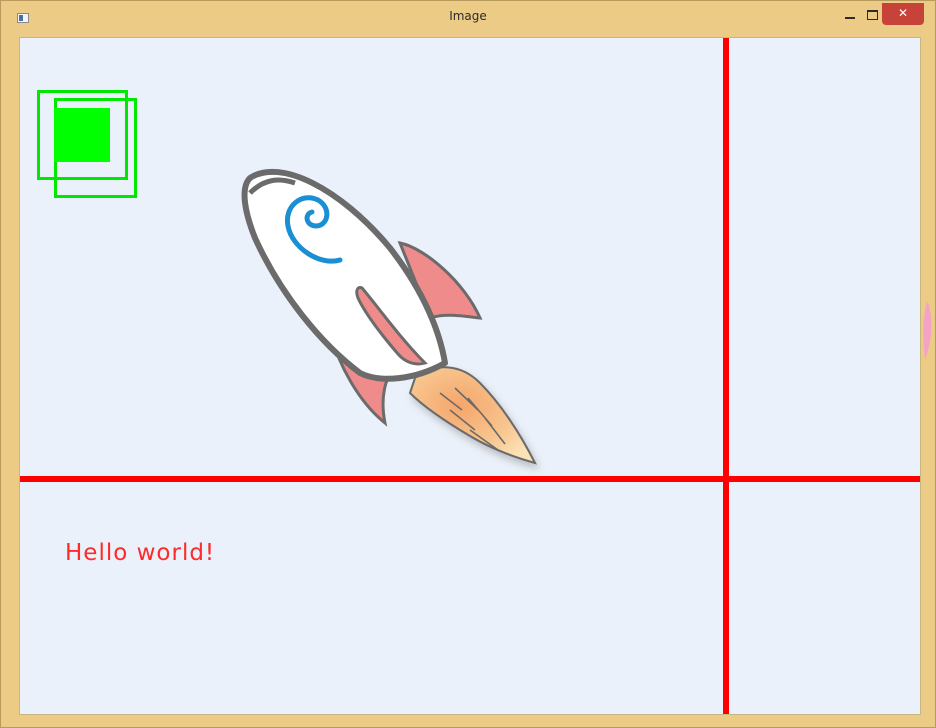 Image resolution: width=936 pixels, height=728 pixels. I want to click on filled-rectangle, so click(82, 135).